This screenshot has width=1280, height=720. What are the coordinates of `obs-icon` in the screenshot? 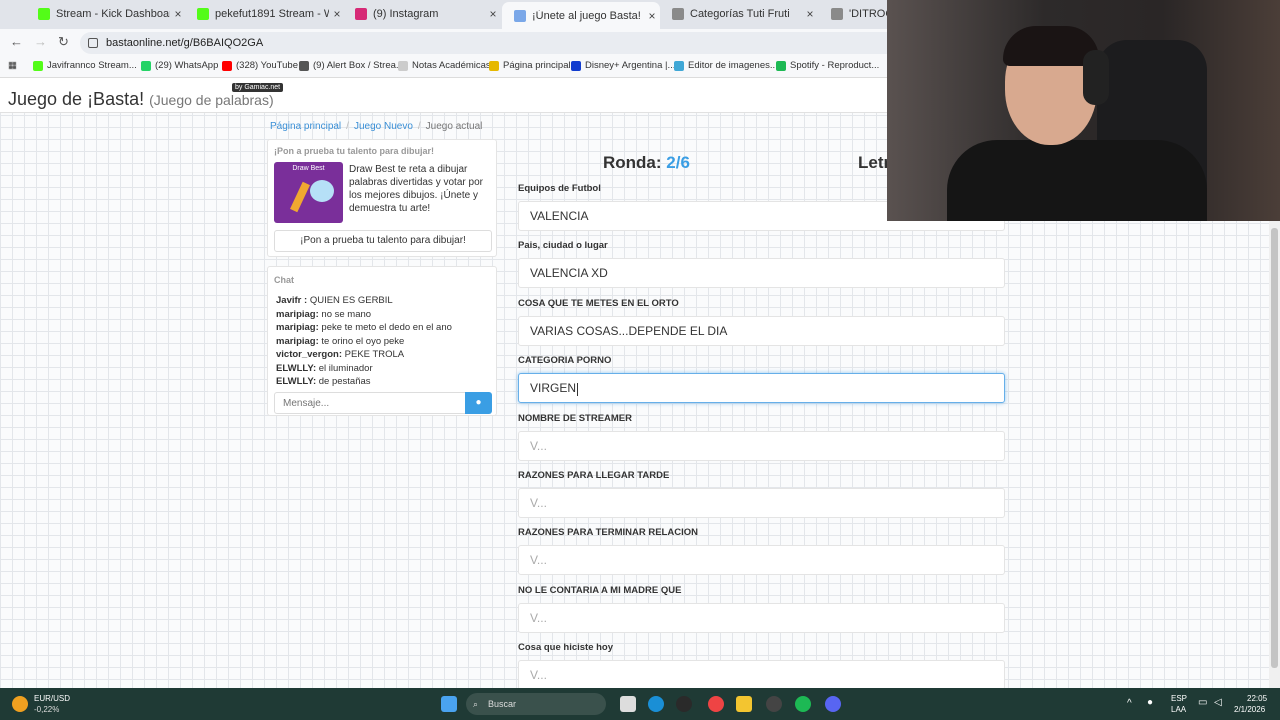 It's located at (774, 704).